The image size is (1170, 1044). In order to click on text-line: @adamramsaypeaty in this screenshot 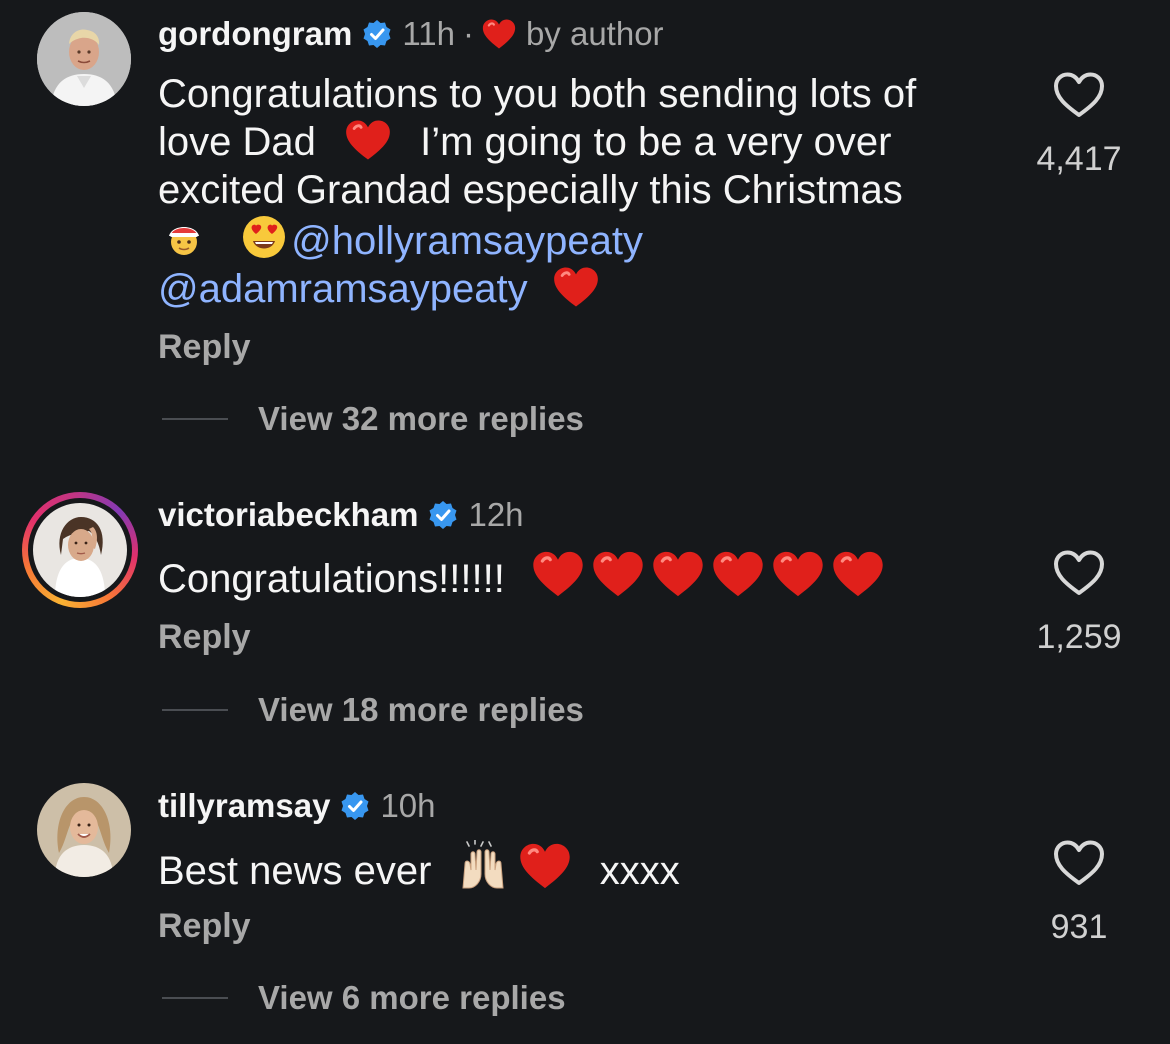, I will do `click(583, 289)`.